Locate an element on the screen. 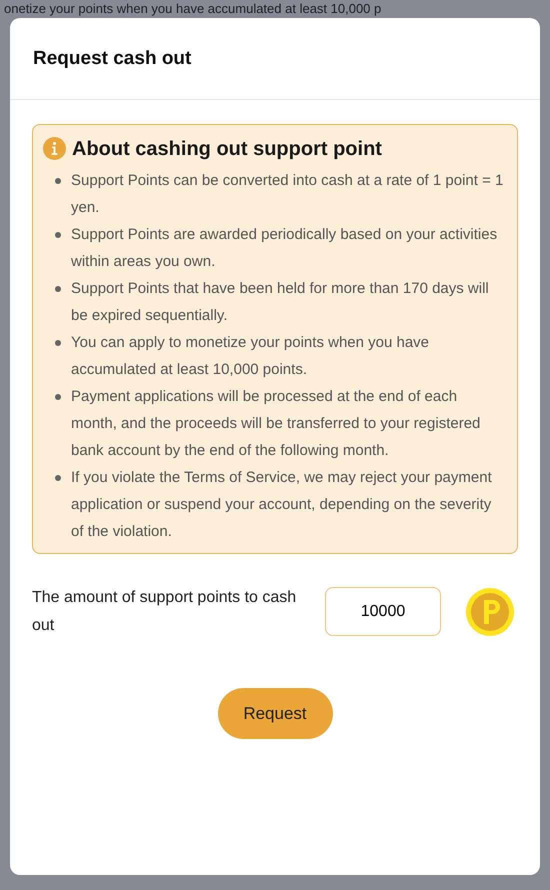 This screenshot has height=890, width=550. notice-item: Support Points that have been held for more than 170 days will be expired sequentially. is located at coordinates (280, 302).